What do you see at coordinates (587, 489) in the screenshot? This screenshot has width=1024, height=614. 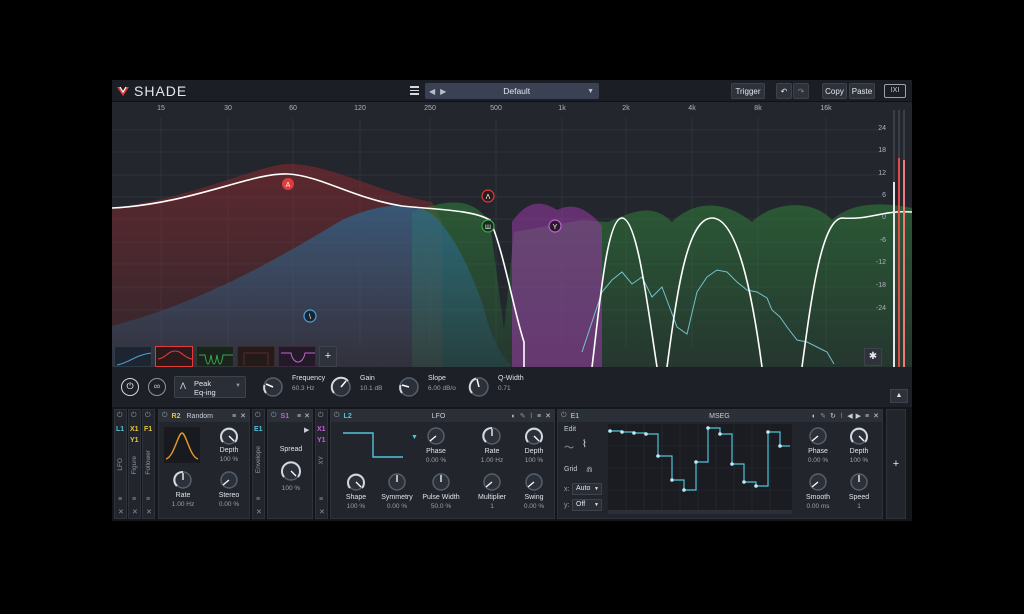 I see `mseg-x-select: Auto ▼` at bounding box center [587, 489].